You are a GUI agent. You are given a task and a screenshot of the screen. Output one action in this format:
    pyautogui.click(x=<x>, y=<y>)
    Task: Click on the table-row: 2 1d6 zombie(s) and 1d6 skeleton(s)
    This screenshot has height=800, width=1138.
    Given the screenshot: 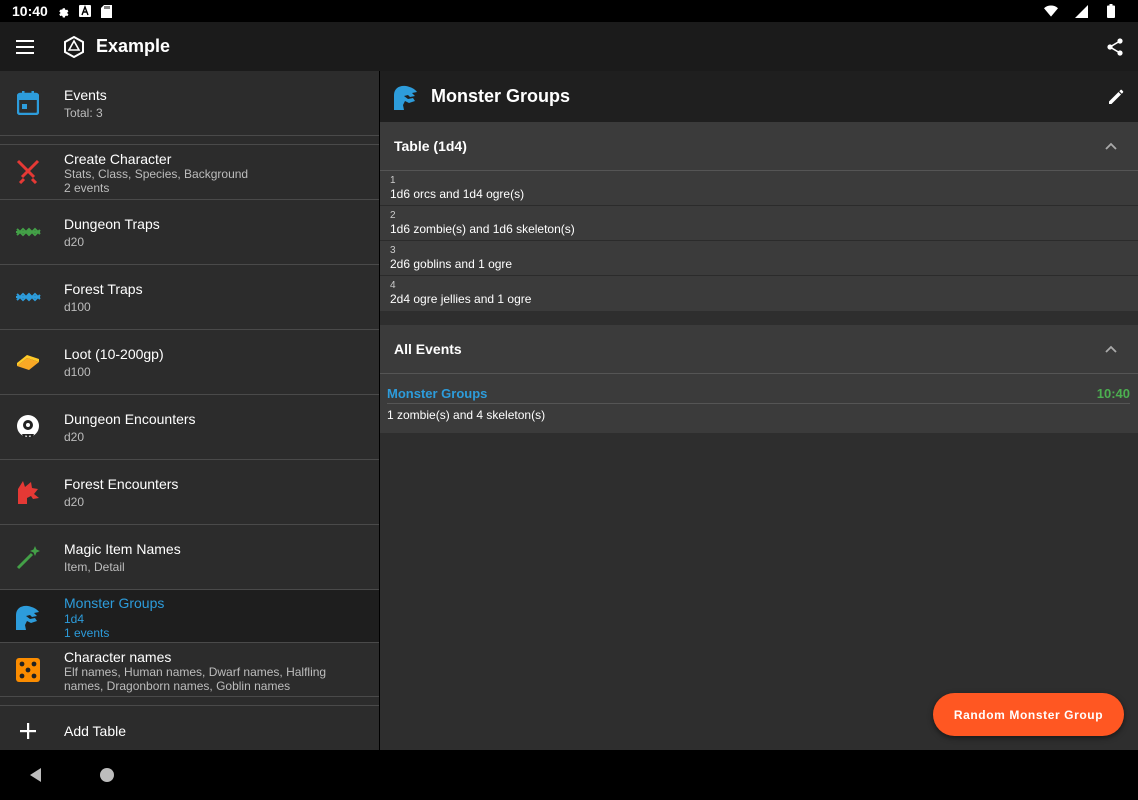 What is the action you would take?
    pyautogui.click(x=759, y=223)
    